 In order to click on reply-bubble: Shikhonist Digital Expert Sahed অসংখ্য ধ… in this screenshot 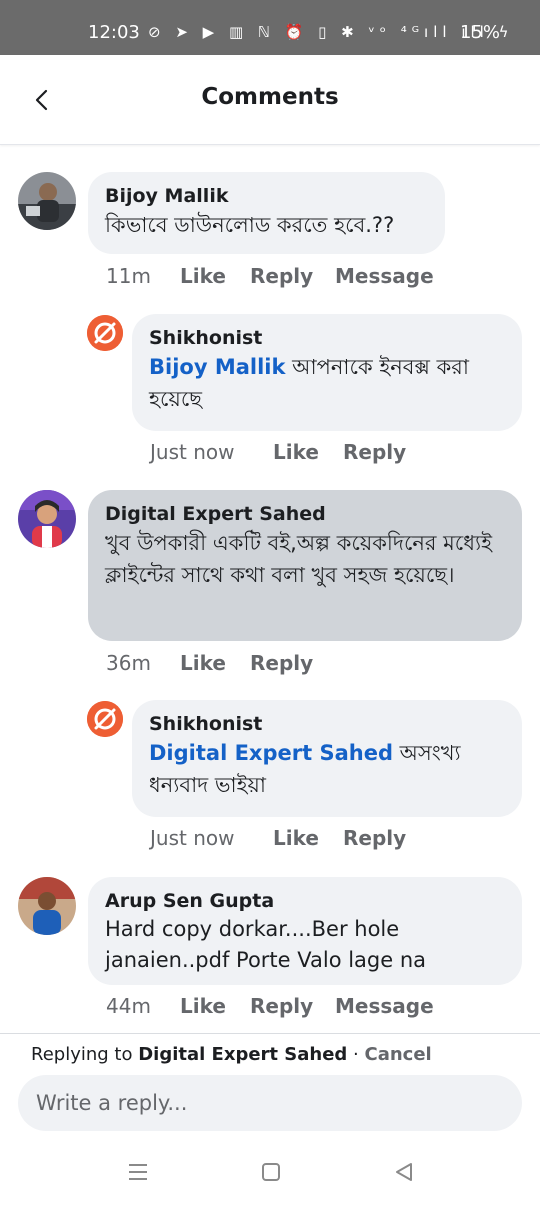, I will do `click(327, 758)`.